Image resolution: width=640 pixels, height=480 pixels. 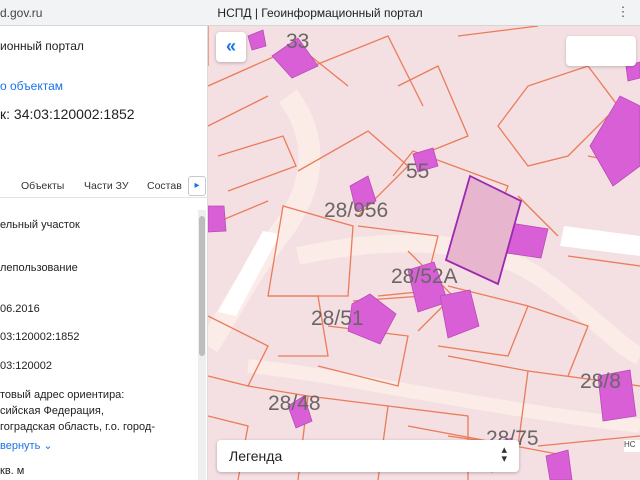 What do you see at coordinates (297, 41) in the screenshot?
I see `map-label-33: 33` at bounding box center [297, 41].